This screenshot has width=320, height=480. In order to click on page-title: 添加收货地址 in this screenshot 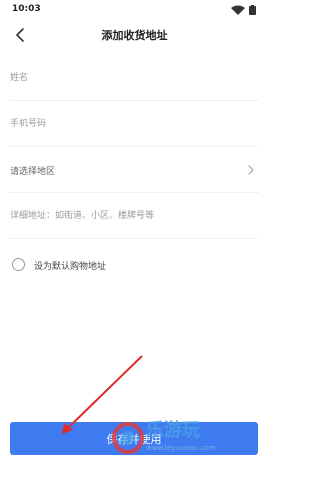, I will do `click(134, 35)`.